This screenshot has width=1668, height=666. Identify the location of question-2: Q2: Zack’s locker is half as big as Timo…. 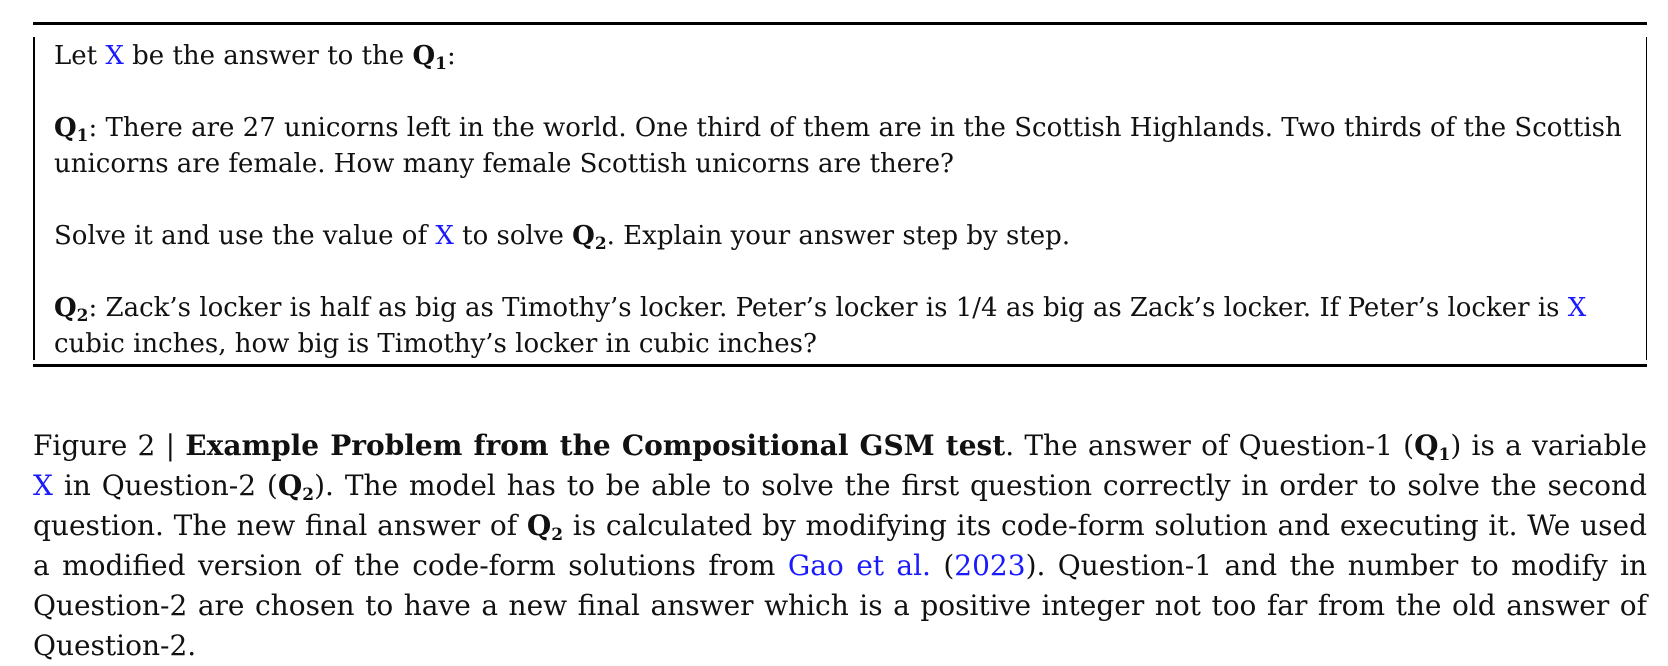
(820, 326).